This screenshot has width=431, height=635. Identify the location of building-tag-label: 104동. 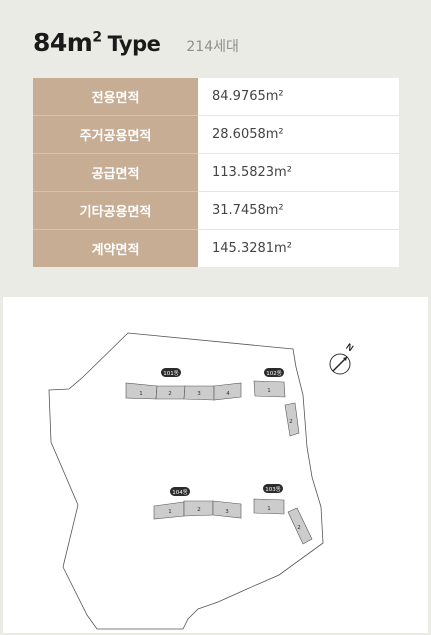
(180, 492).